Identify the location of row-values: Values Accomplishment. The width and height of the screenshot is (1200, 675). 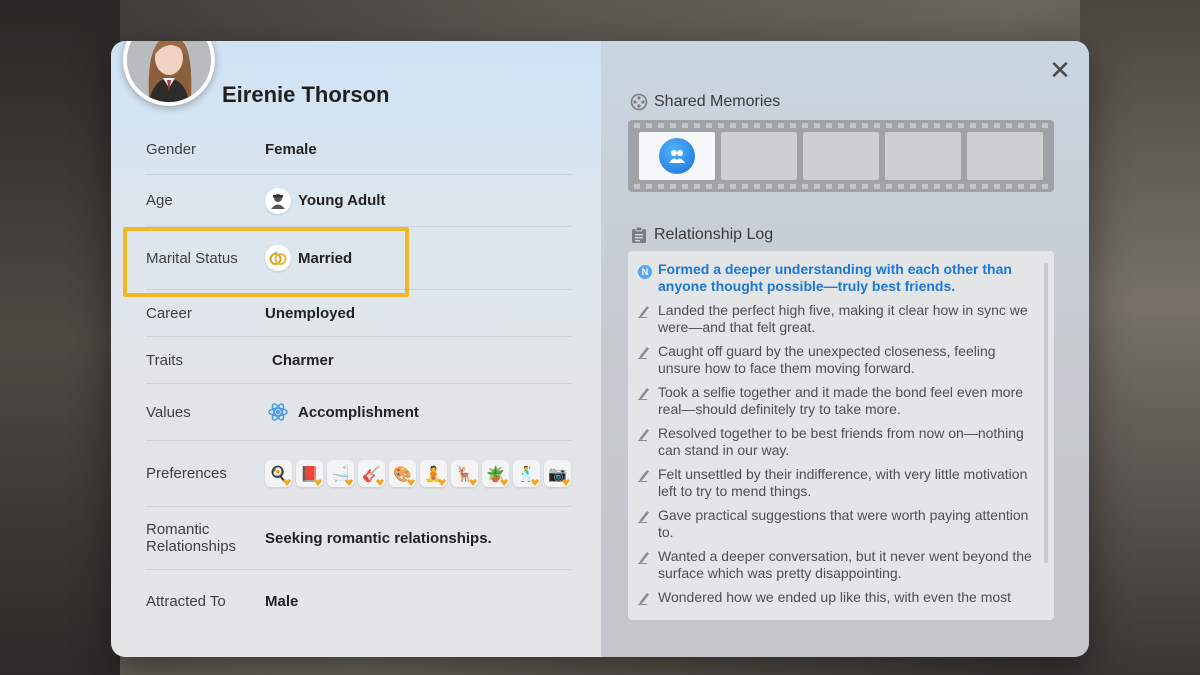
(359, 412).